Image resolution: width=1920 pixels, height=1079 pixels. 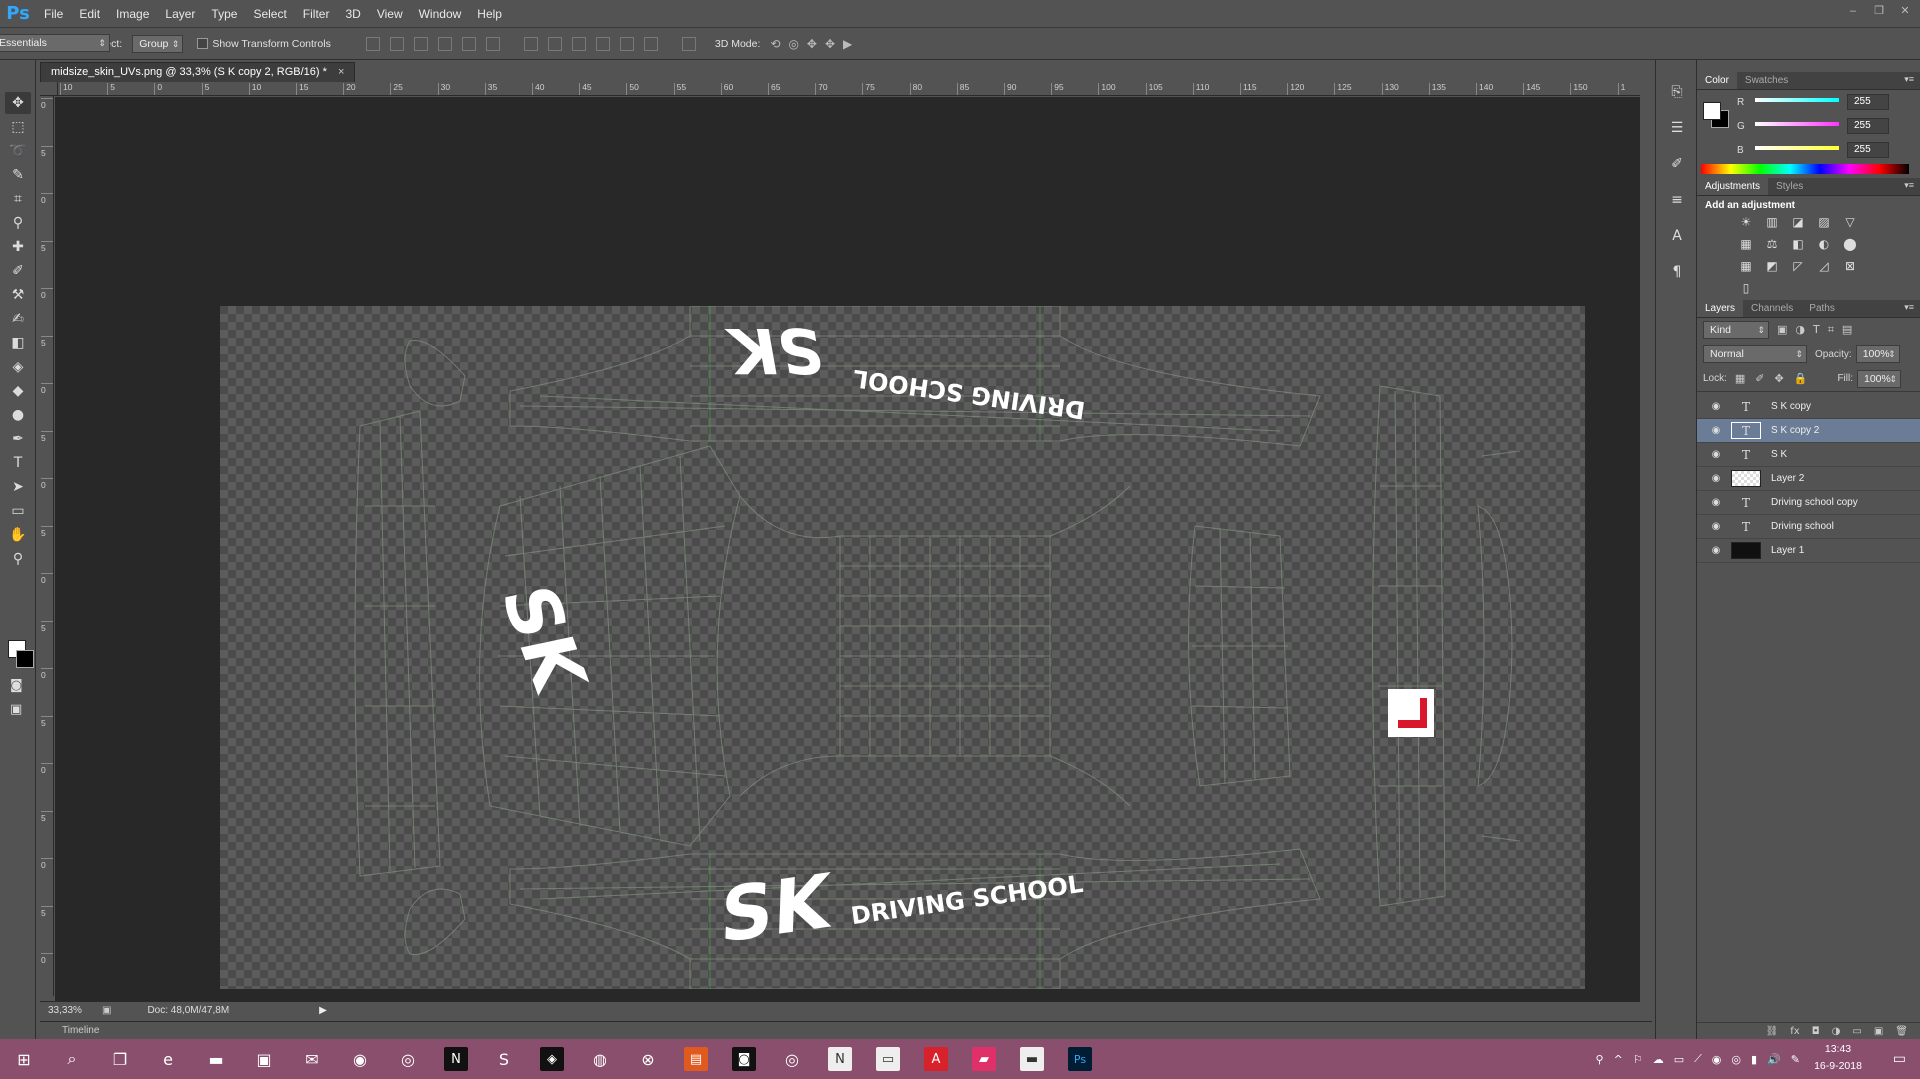 What do you see at coordinates (1600, 1059) in the screenshot?
I see `tray-icon: ⚲` at bounding box center [1600, 1059].